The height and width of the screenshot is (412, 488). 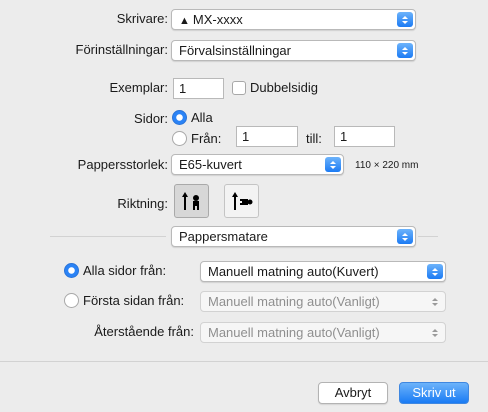 What do you see at coordinates (179, 138) in the screenshot?
I see `pages-range-radio` at bounding box center [179, 138].